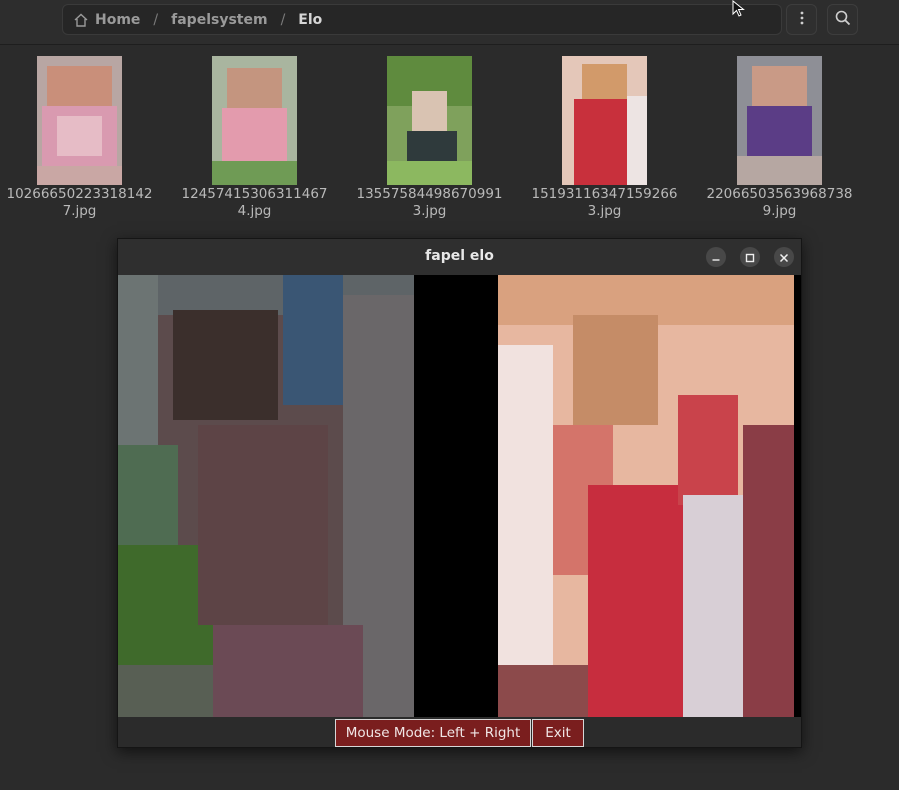 The width and height of the screenshot is (899, 790). I want to click on minimize-icon, so click(716, 257).